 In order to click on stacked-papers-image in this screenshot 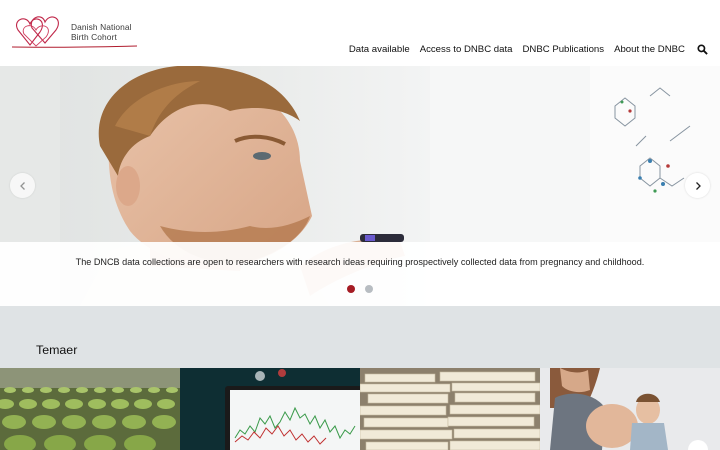, I will do `click(450, 409)`.